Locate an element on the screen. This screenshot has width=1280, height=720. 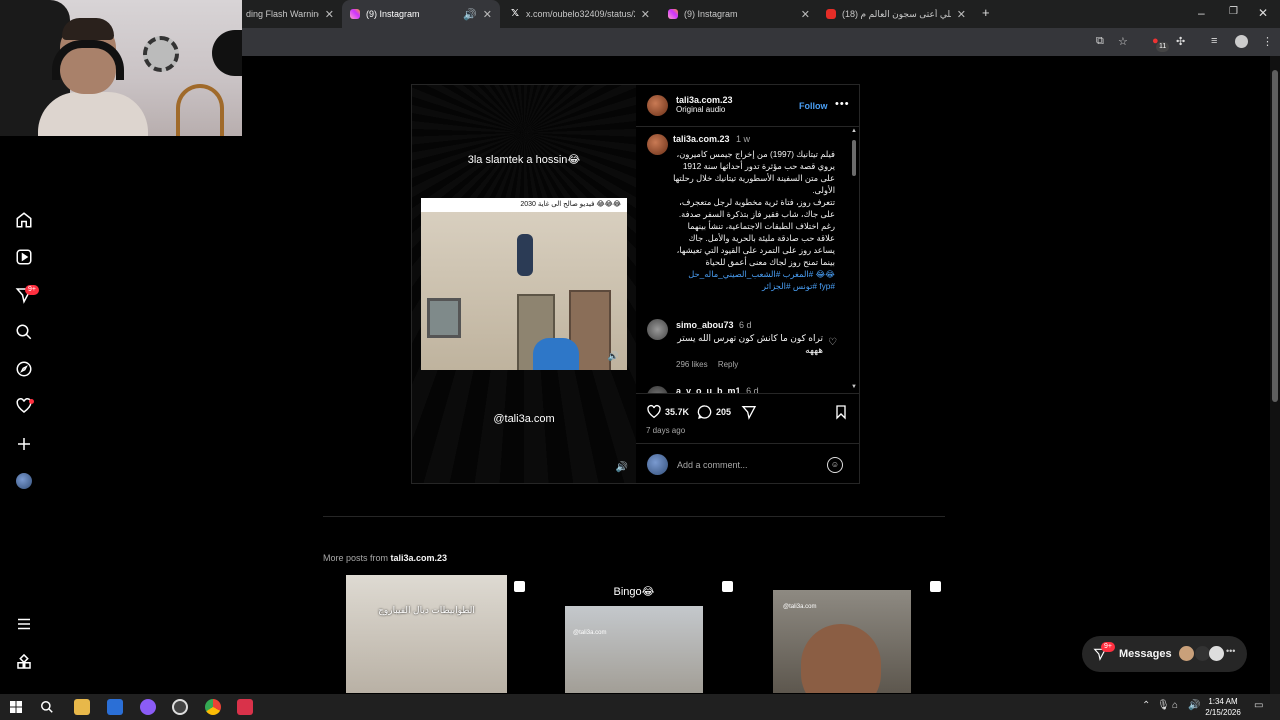
comment-header: simo_abou73 6 d is located at coordinates (714, 325).